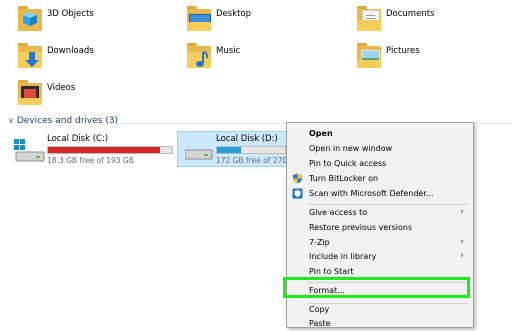 The width and height of the screenshot is (512, 331). Describe the element at coordinates (234, 14) in the screenshot. I see `folder-label: Desktop` at that location.